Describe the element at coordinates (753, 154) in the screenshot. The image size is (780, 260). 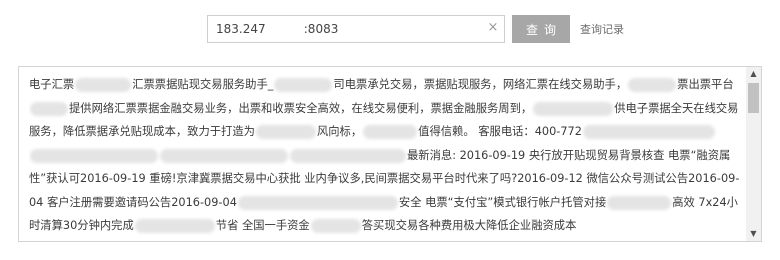
I see `scrollbar: ▲ ▼` at that location.